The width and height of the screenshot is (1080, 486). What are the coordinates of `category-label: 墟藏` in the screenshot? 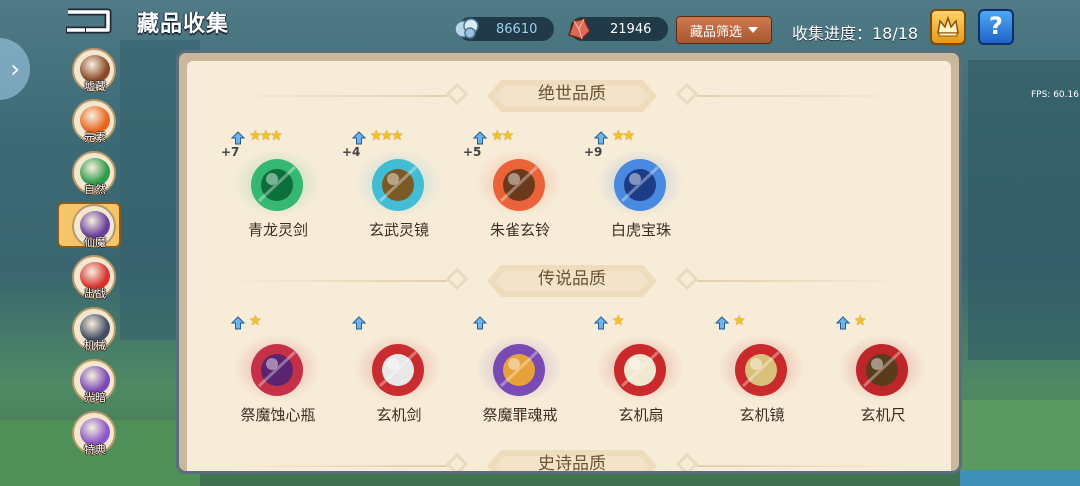 It's located at (95, 86).